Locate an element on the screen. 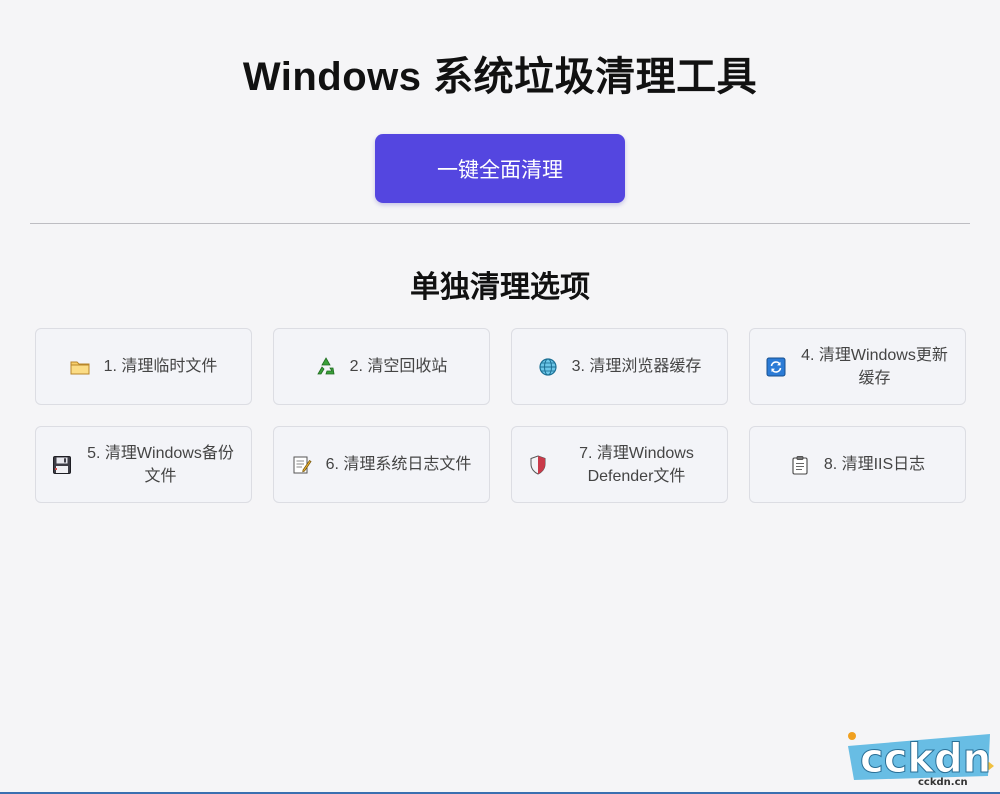  option-clean-windows-update-cache: 4. 清理Windows更新缓存 is located at coordinates (857, 366).